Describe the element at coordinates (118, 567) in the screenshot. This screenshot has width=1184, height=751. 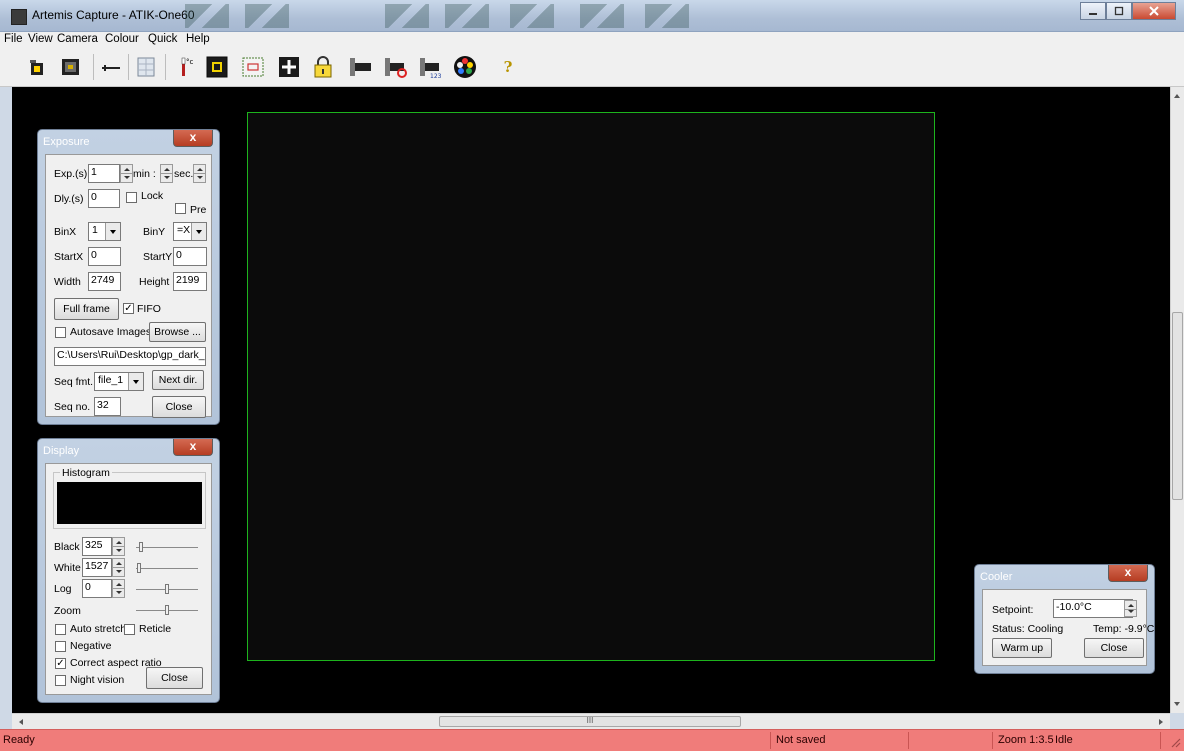
I see `white-spinner` at that location.